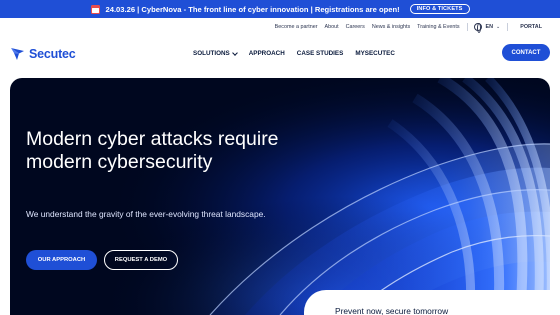 This screenshot has height=315, width=560. I want to click on our-approach-button: OUR APPROACH, so click(61, 260).